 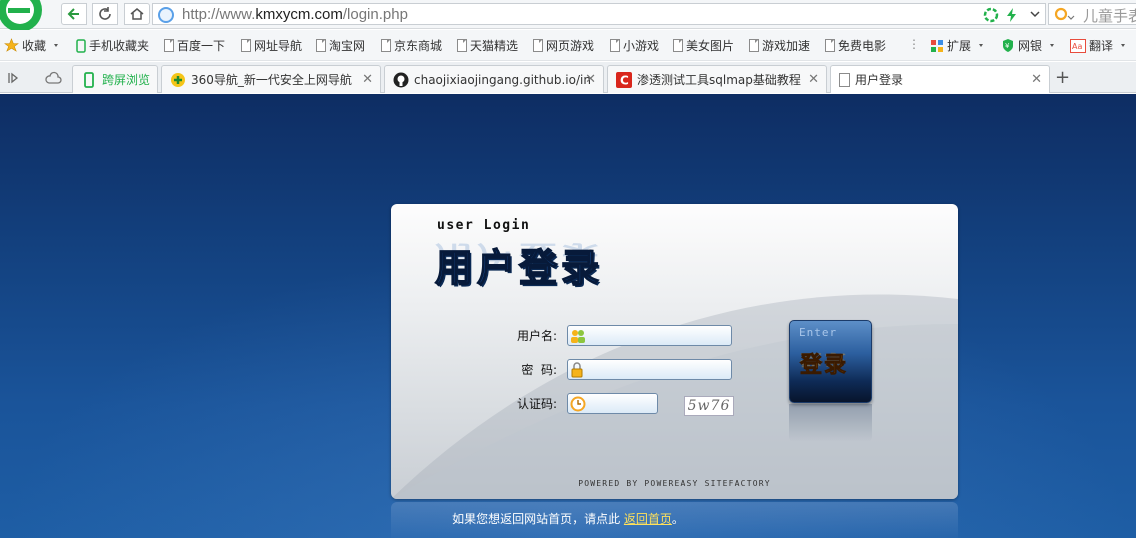 What do you see at coordinates (649, 335) in the screenshot?
I see `username-field` at bounding box center [649, 335].